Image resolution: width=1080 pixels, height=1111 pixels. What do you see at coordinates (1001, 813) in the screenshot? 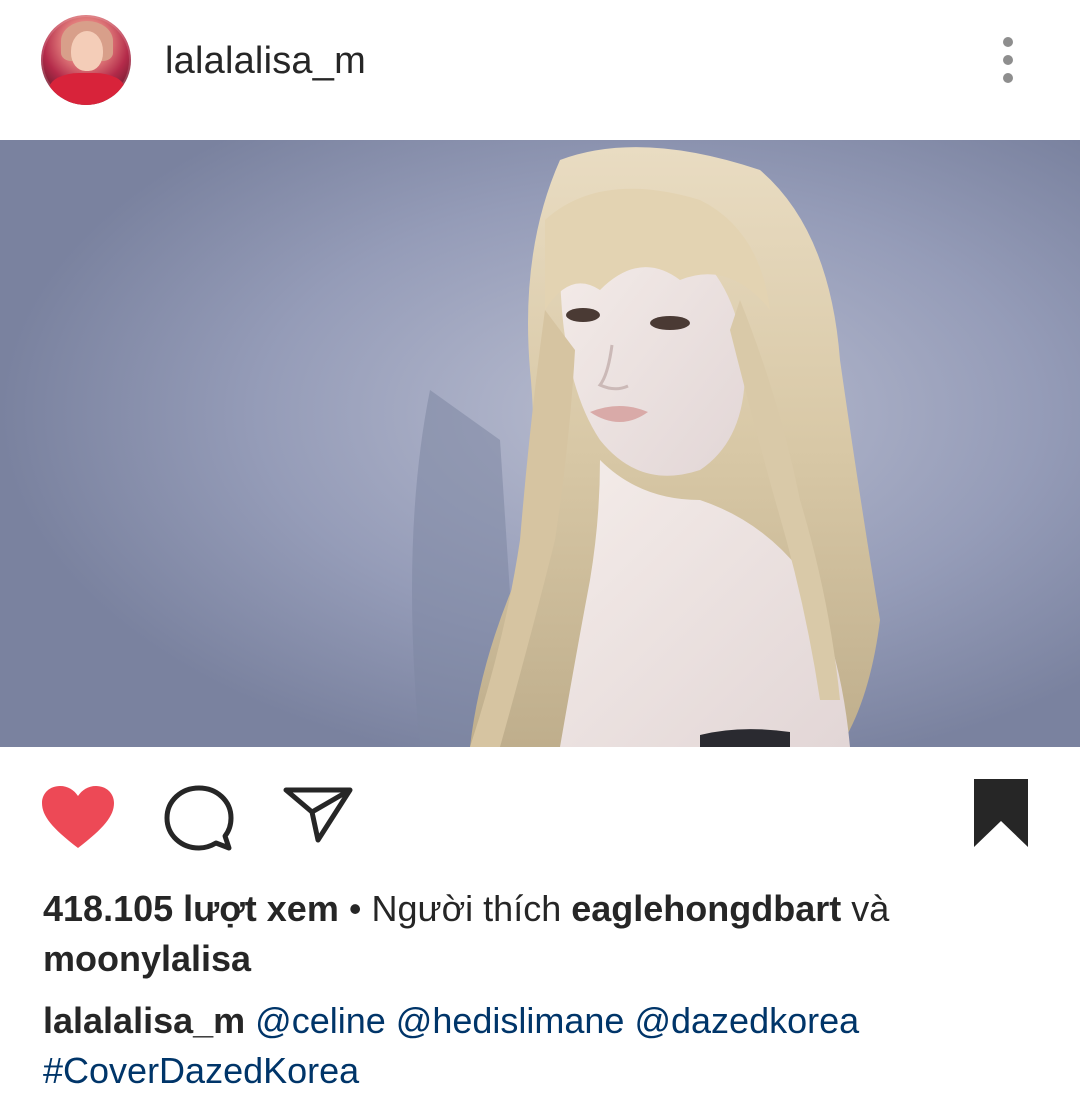
I see `bookmark-filled-icon` at bounding box center [1001, 813].